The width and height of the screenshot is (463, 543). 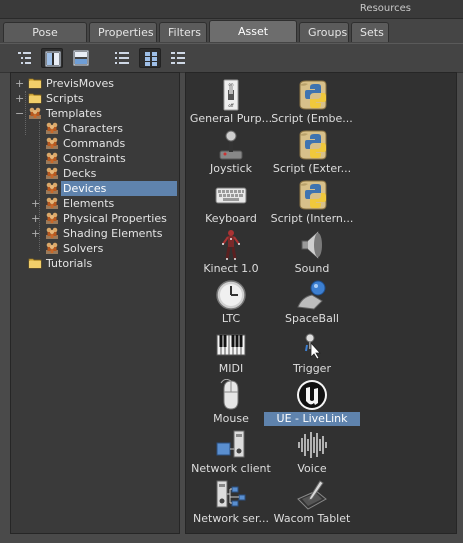 What do you see at coordinates (231, 245) in the screenshot?
I see `kinect-figure-icon` at bounding box center [231, 245].